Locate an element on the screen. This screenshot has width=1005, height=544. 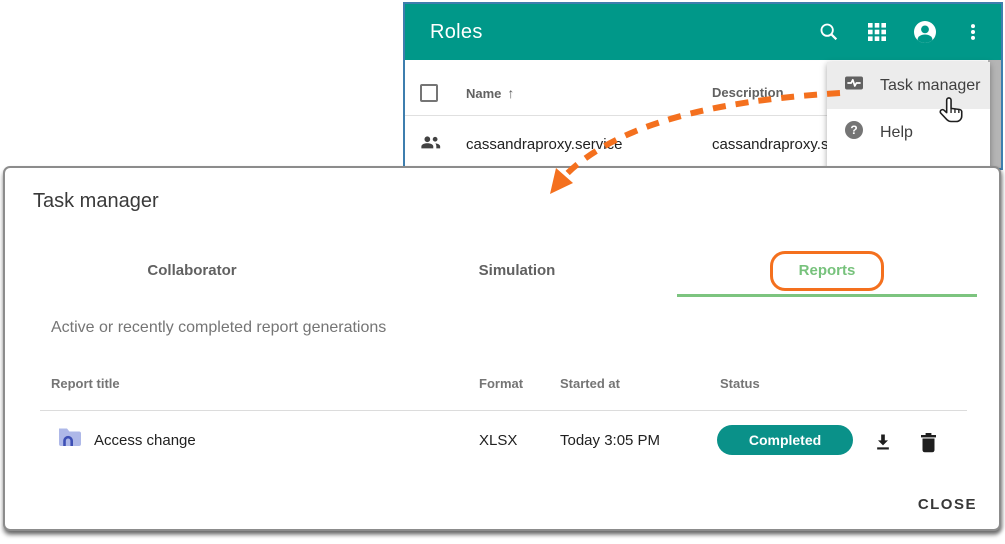
apps-grid-icon is located at coordinates (877, 32).